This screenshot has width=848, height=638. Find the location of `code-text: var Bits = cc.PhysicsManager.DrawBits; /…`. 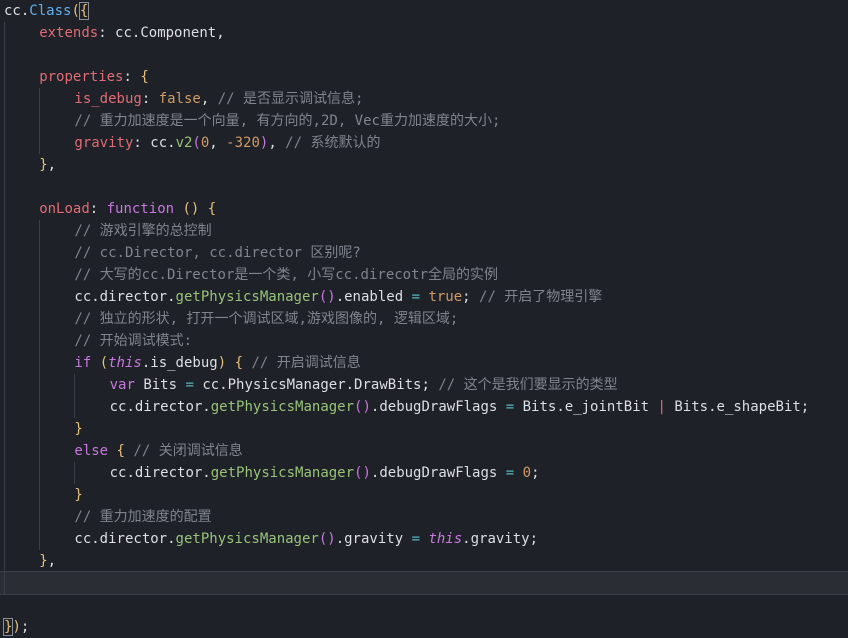

code-text: var Bits = cc.PhysicsManager.DrawBits; /… is located at coordinates (364, 385).